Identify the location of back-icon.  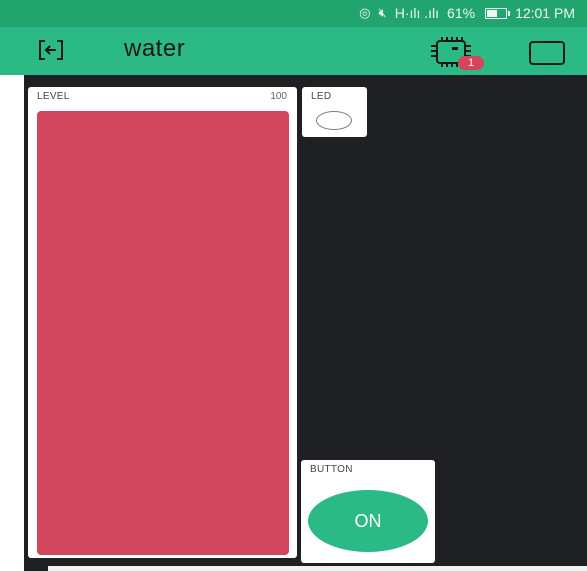
(51, 50).